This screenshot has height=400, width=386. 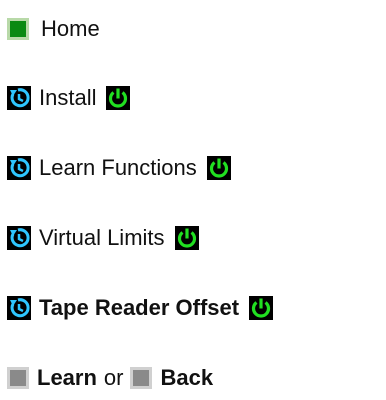 I want to click on learn-label: Learn, so click(x=67, y=377).